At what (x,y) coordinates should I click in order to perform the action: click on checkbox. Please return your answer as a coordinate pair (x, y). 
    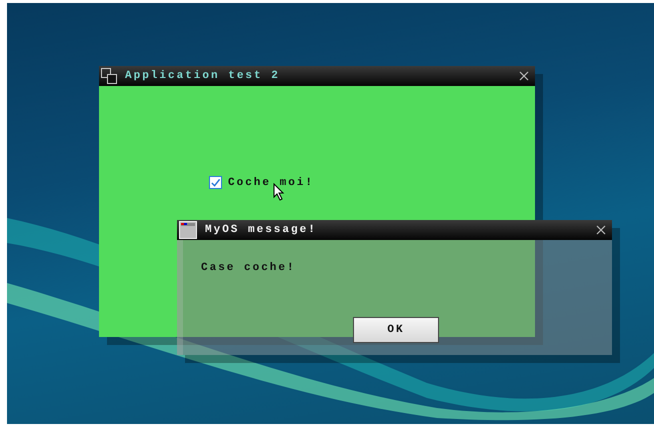
    Looking at the image, I should click on (215, 182).